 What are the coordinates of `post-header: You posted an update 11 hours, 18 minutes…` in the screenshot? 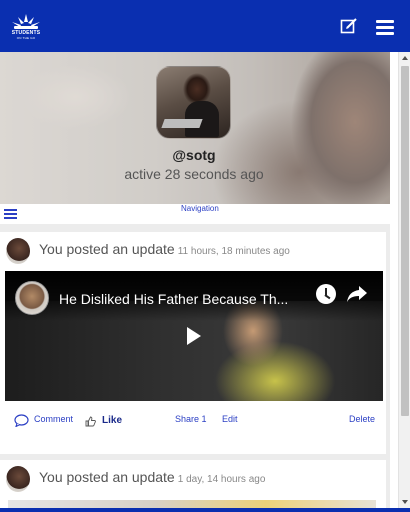 It's located at (164, 249).